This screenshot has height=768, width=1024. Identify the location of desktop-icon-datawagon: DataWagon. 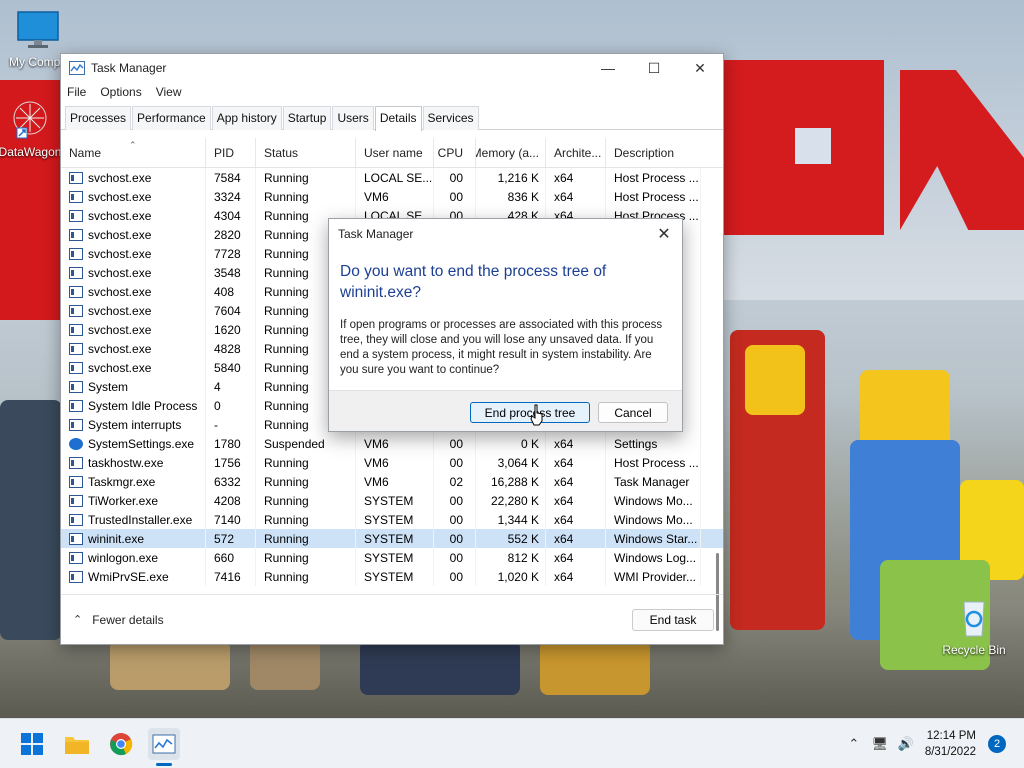
(33, 129).